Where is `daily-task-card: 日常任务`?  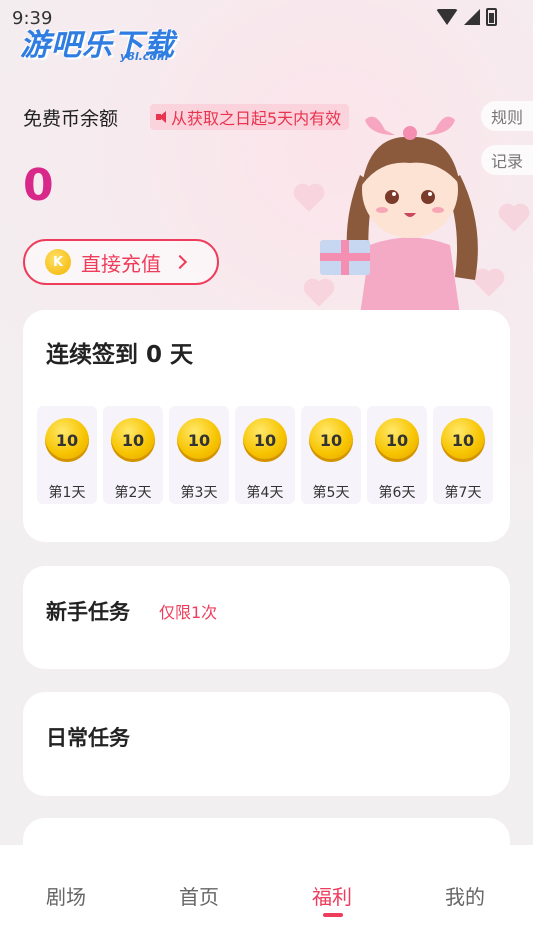 daily-task-card: 日常任务 is located at coordinates (266, 744).